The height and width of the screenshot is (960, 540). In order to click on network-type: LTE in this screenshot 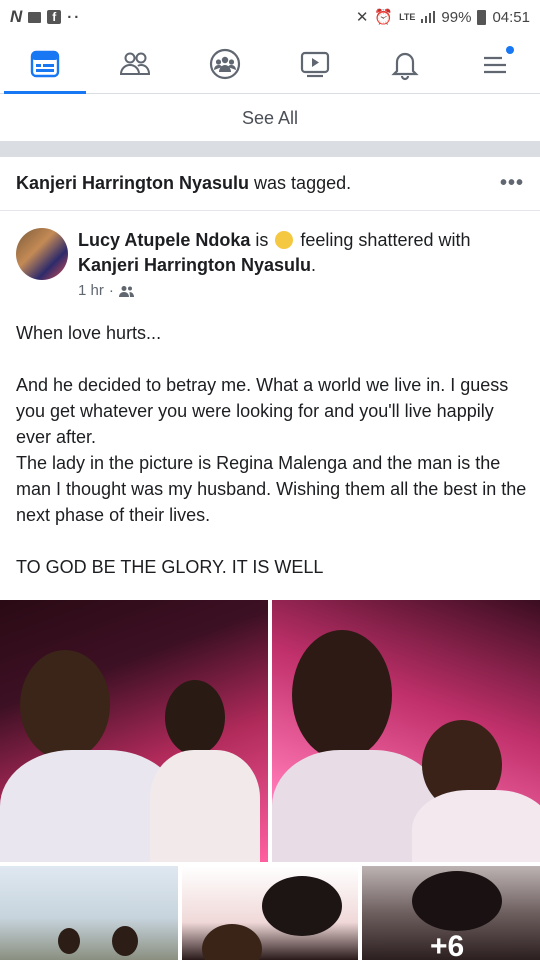, I will do `click(407, 16)`.